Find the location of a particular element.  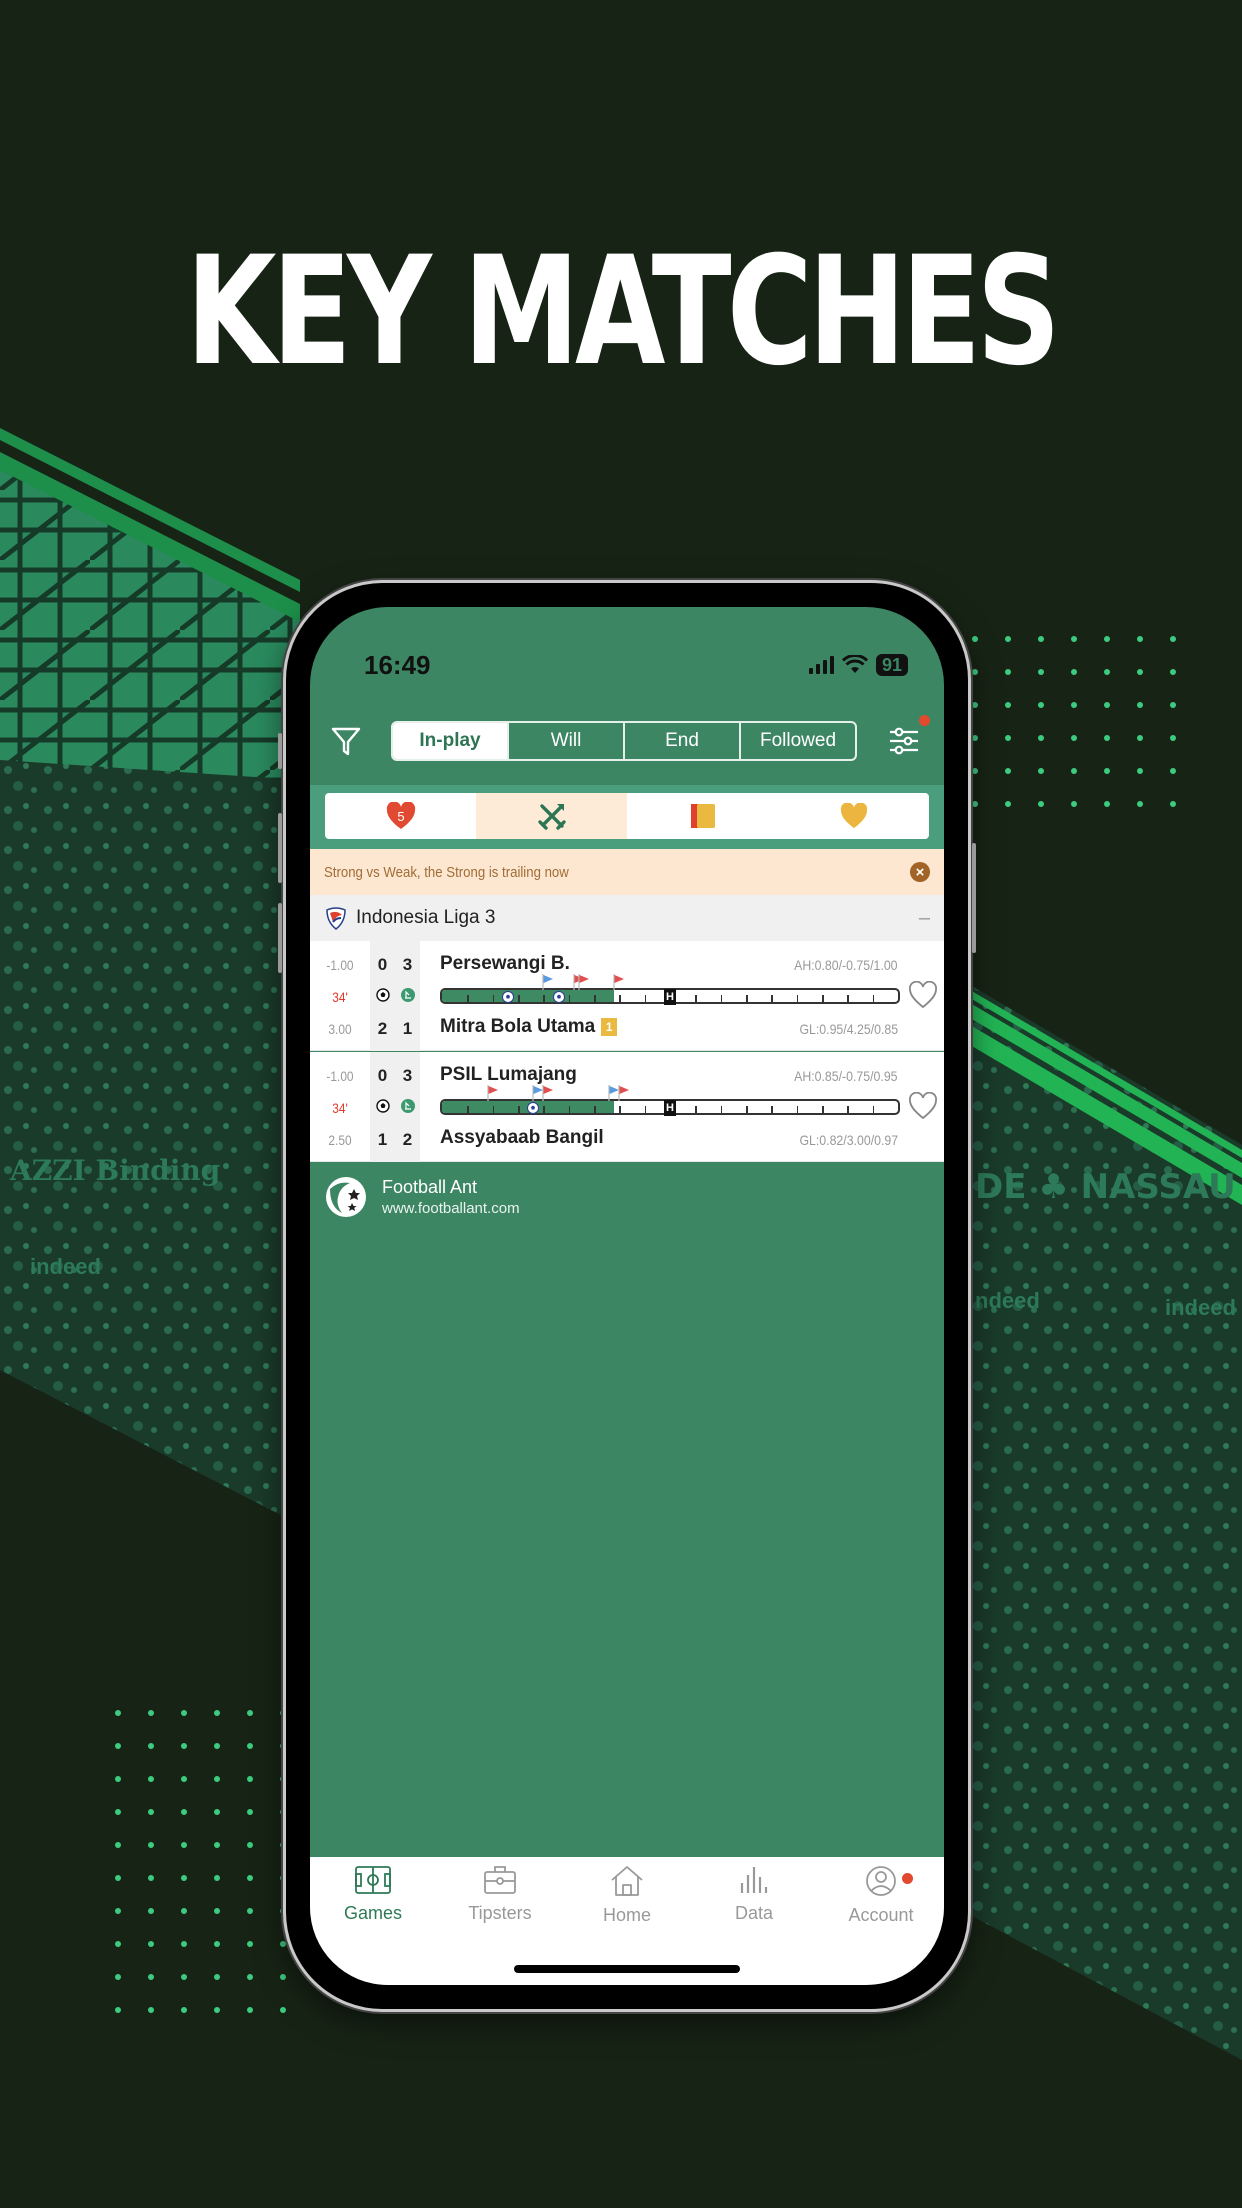

away-corner-count: 2 is located at coordinates (407, 1139).